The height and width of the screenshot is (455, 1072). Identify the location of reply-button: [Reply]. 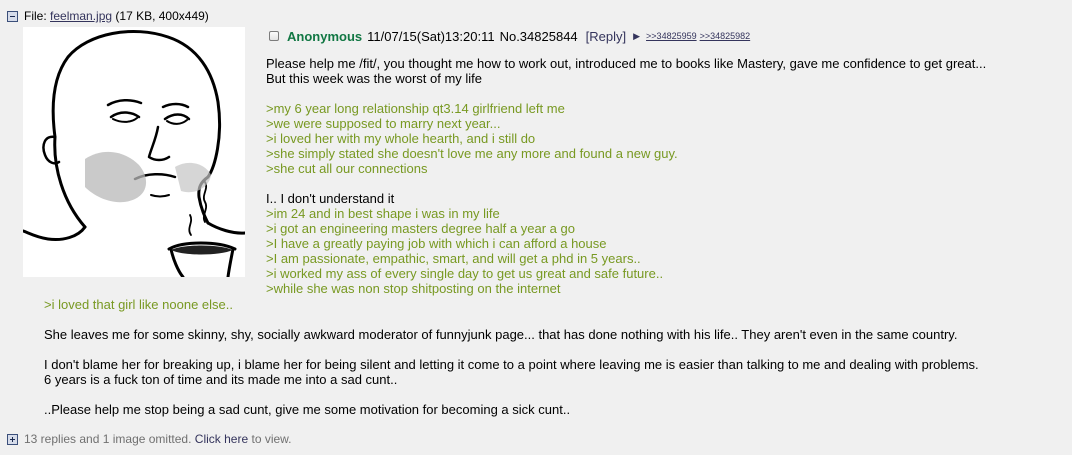
(606, 36).